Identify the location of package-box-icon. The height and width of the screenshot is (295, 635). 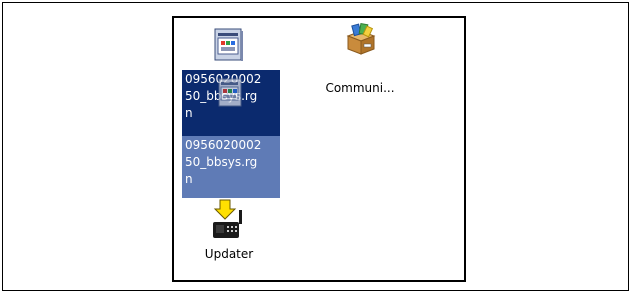
(361, 41).